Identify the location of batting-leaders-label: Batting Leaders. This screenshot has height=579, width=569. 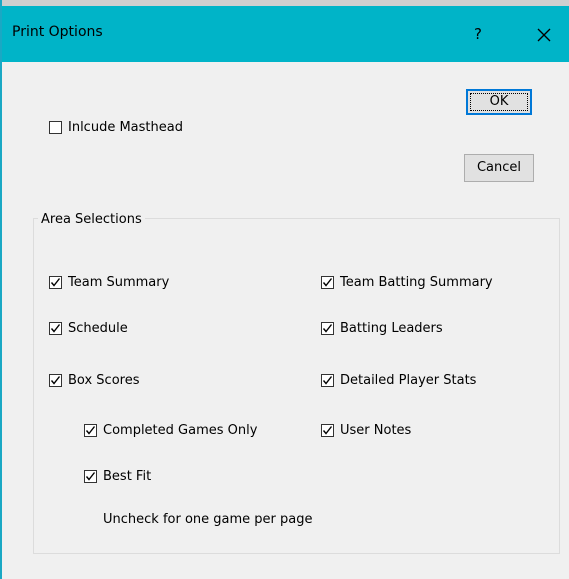
(391, 328).